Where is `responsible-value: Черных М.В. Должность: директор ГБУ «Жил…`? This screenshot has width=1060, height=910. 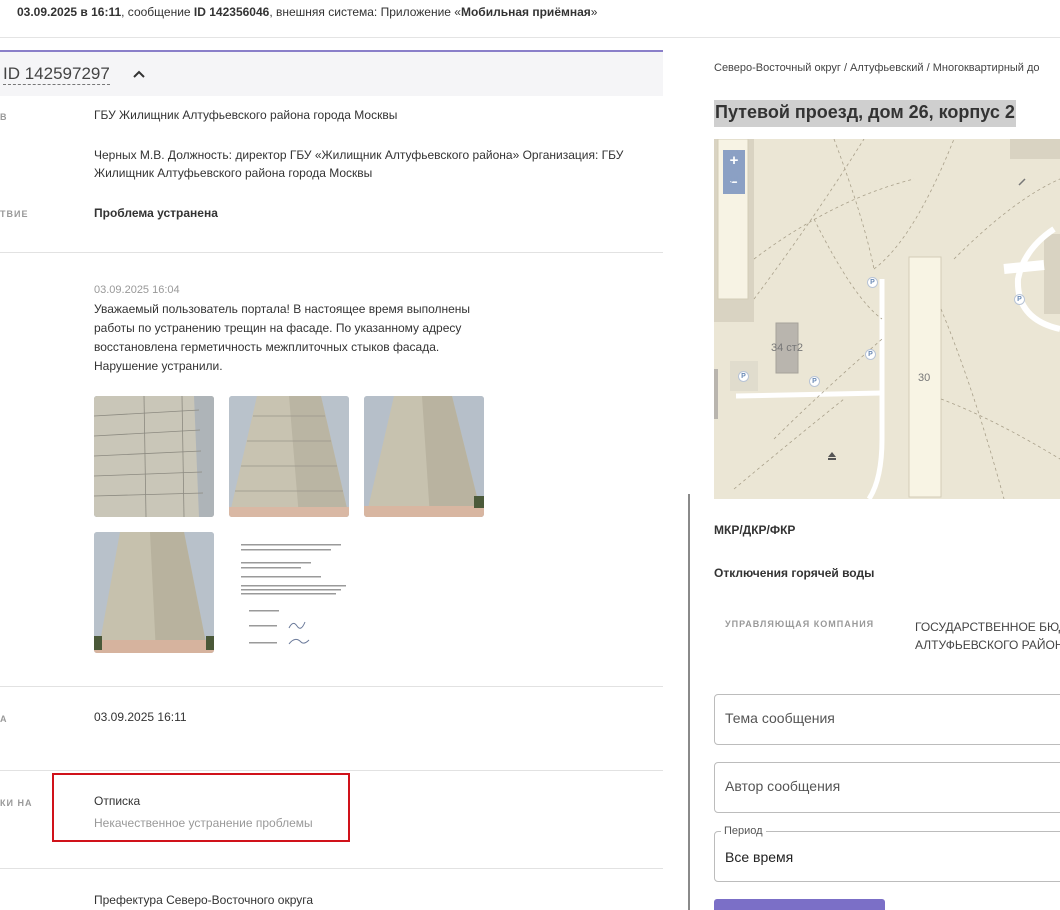 responsible-value: Черных М.В. Должность: директор ГБУ «Жил… is located at coordinates (359, 164).